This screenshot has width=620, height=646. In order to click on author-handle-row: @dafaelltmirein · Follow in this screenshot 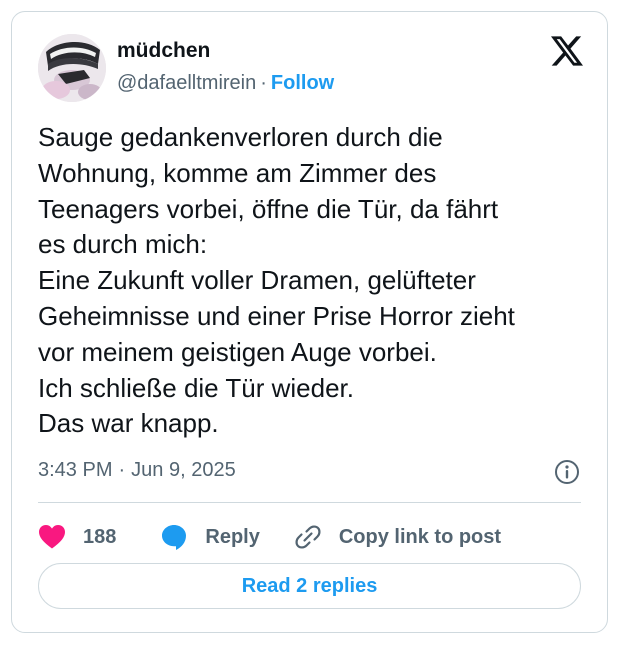, I will do `click(225, 83)`.